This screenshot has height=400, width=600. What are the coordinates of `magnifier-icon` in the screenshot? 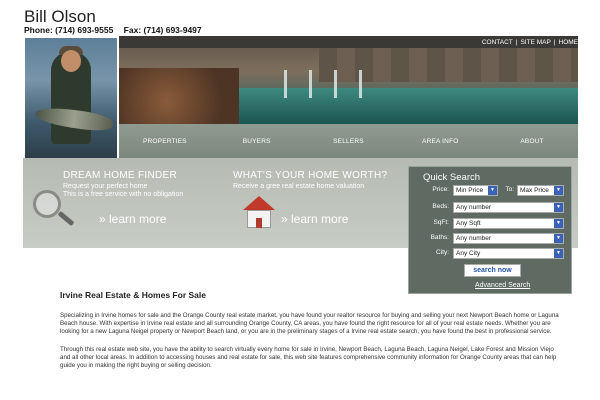 It's located at (47, 204).